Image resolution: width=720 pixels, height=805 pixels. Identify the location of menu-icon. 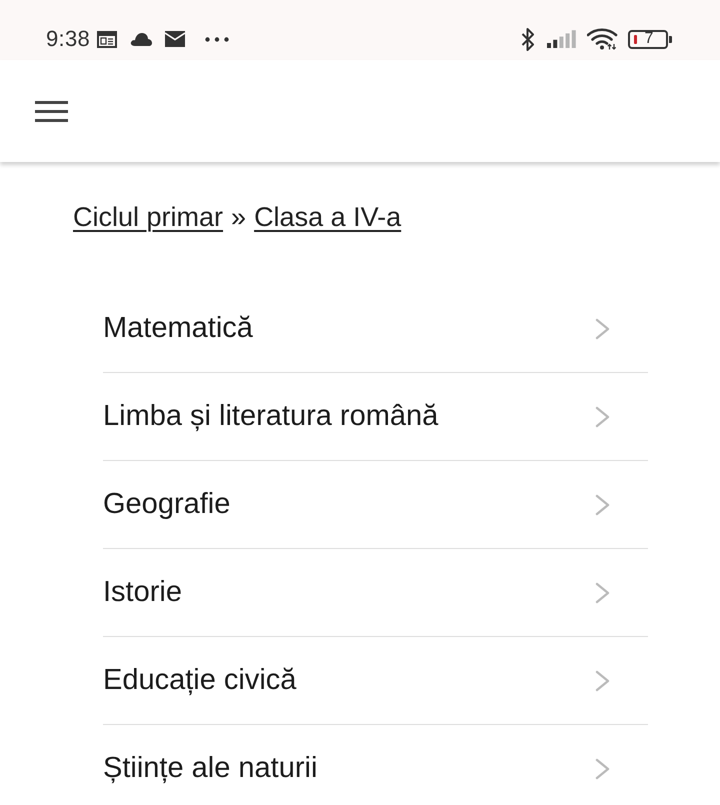
(51, 111).